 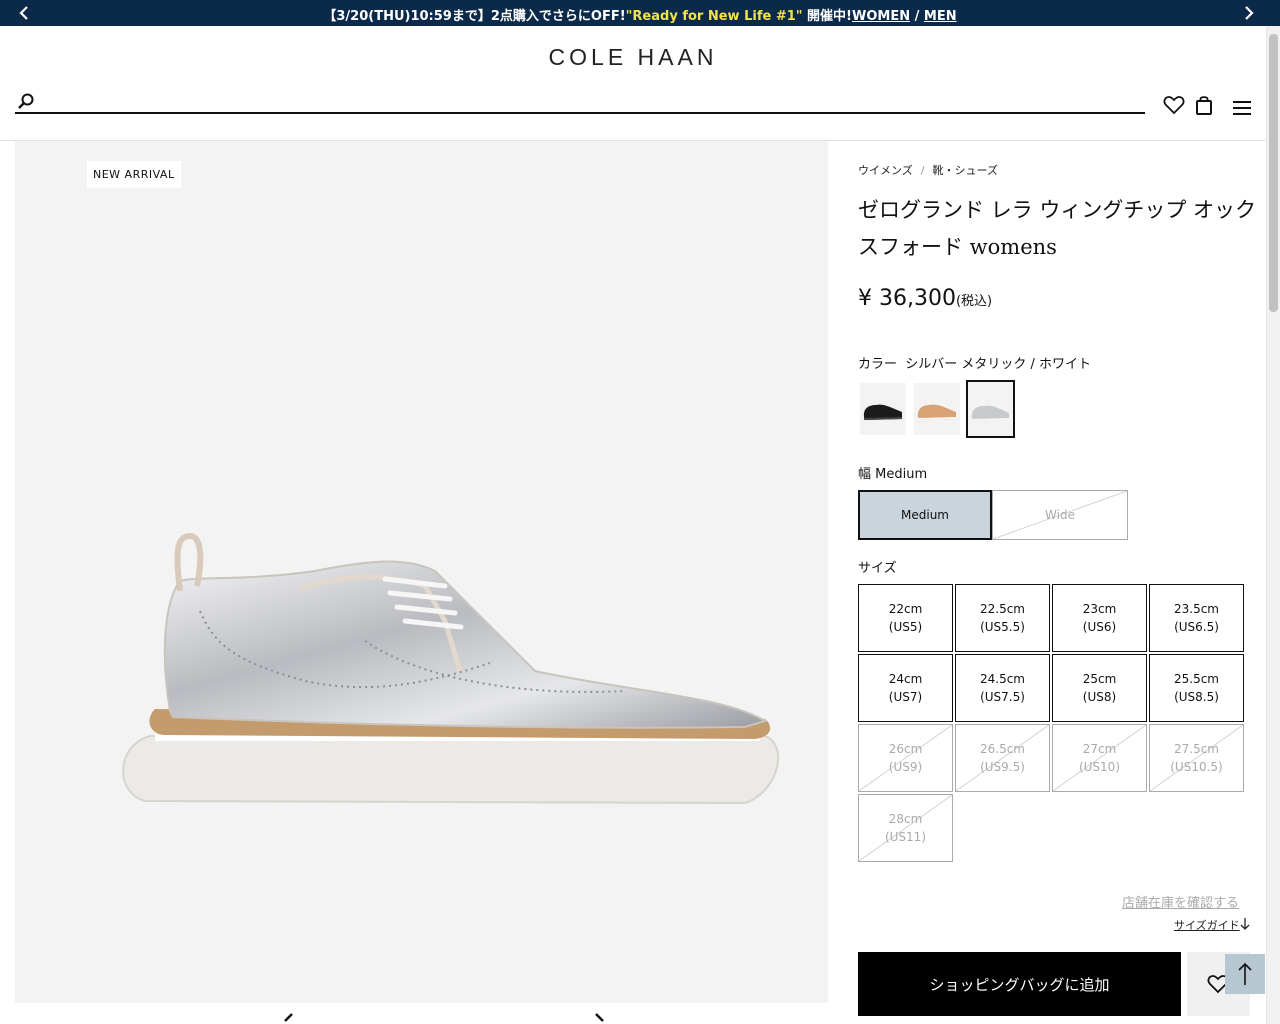 What do you see at coordinates (1099, 767) in the screenshot?
I see `size-us: (US10)` at bounding box center [1099, 767].